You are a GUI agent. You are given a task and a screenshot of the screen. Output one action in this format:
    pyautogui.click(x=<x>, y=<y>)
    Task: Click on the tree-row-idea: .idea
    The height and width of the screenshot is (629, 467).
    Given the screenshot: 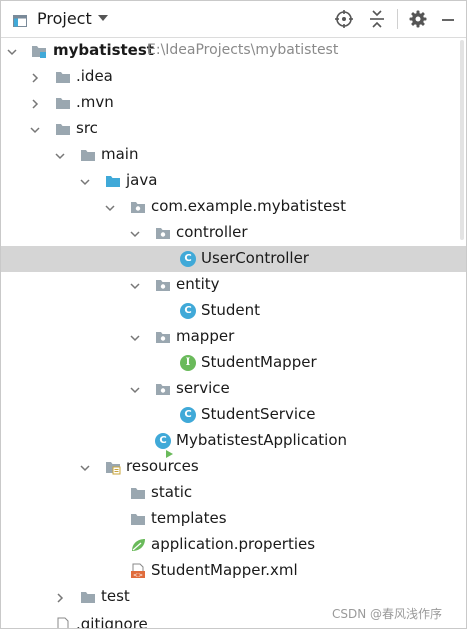 What is the action you would take?
    pyautogui.click(x=233, y=77)
    